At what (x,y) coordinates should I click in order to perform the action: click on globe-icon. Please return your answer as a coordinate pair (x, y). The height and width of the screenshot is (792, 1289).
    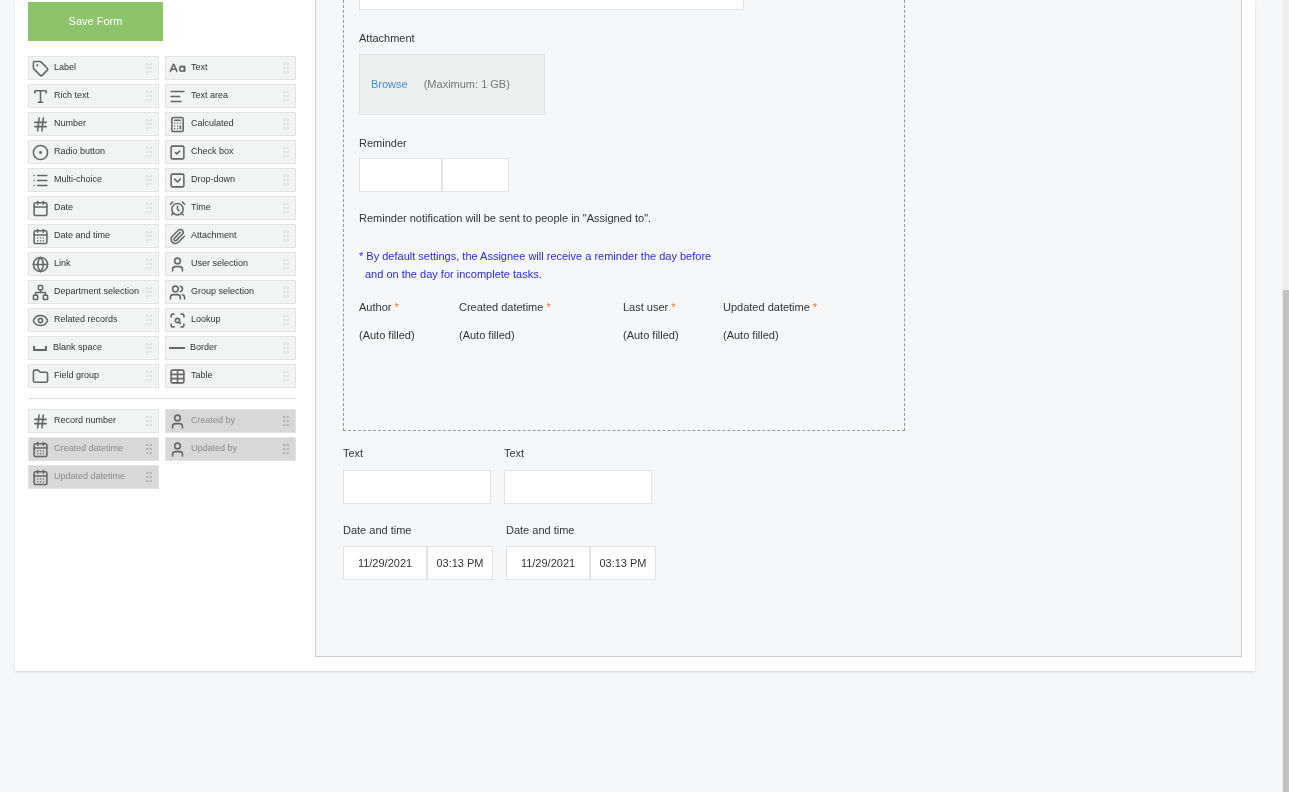
    Looking at the image, I should click on (40, 264).